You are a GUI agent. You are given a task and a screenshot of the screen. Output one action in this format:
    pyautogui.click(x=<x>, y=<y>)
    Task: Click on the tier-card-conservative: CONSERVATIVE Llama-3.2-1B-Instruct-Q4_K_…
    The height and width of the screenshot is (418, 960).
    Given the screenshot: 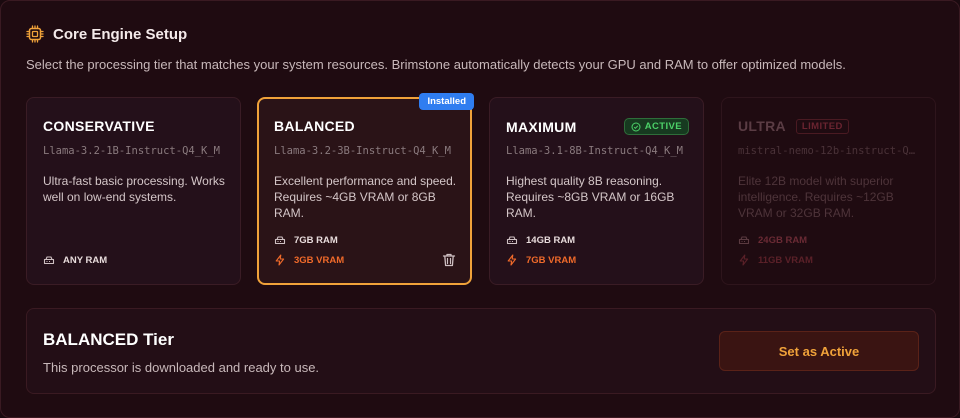 What is the action you would take?
    pyautogui.click(x=133, y=191)
    